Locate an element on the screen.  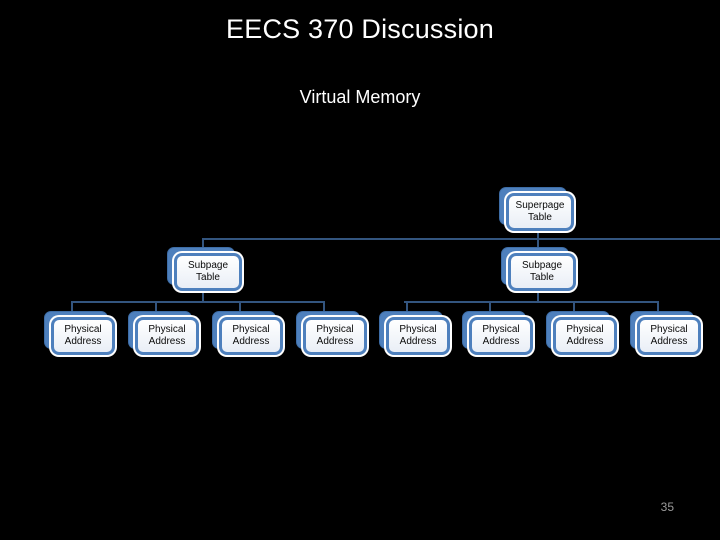
node-label: Superpage Table is located at coordinates (540, 211).